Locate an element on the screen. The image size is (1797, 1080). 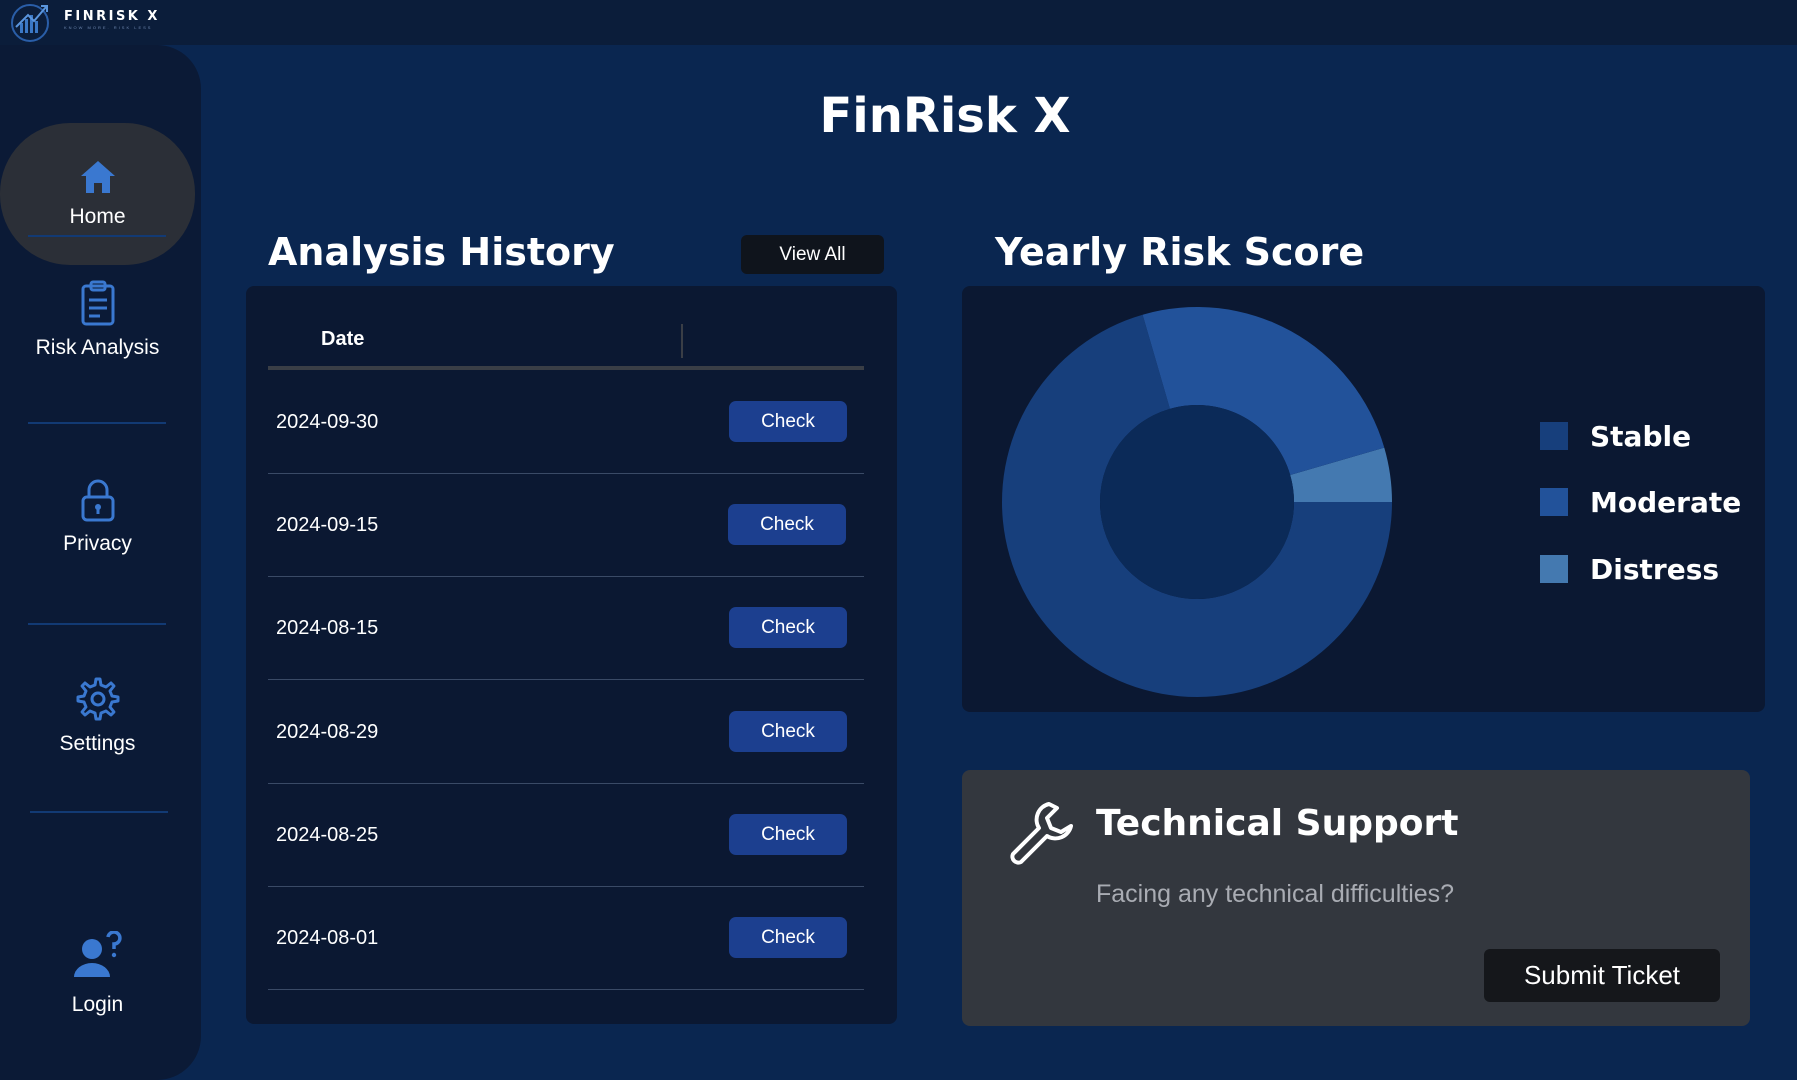
row-date: 2024-09-30 is located at coordinates (327, 422).